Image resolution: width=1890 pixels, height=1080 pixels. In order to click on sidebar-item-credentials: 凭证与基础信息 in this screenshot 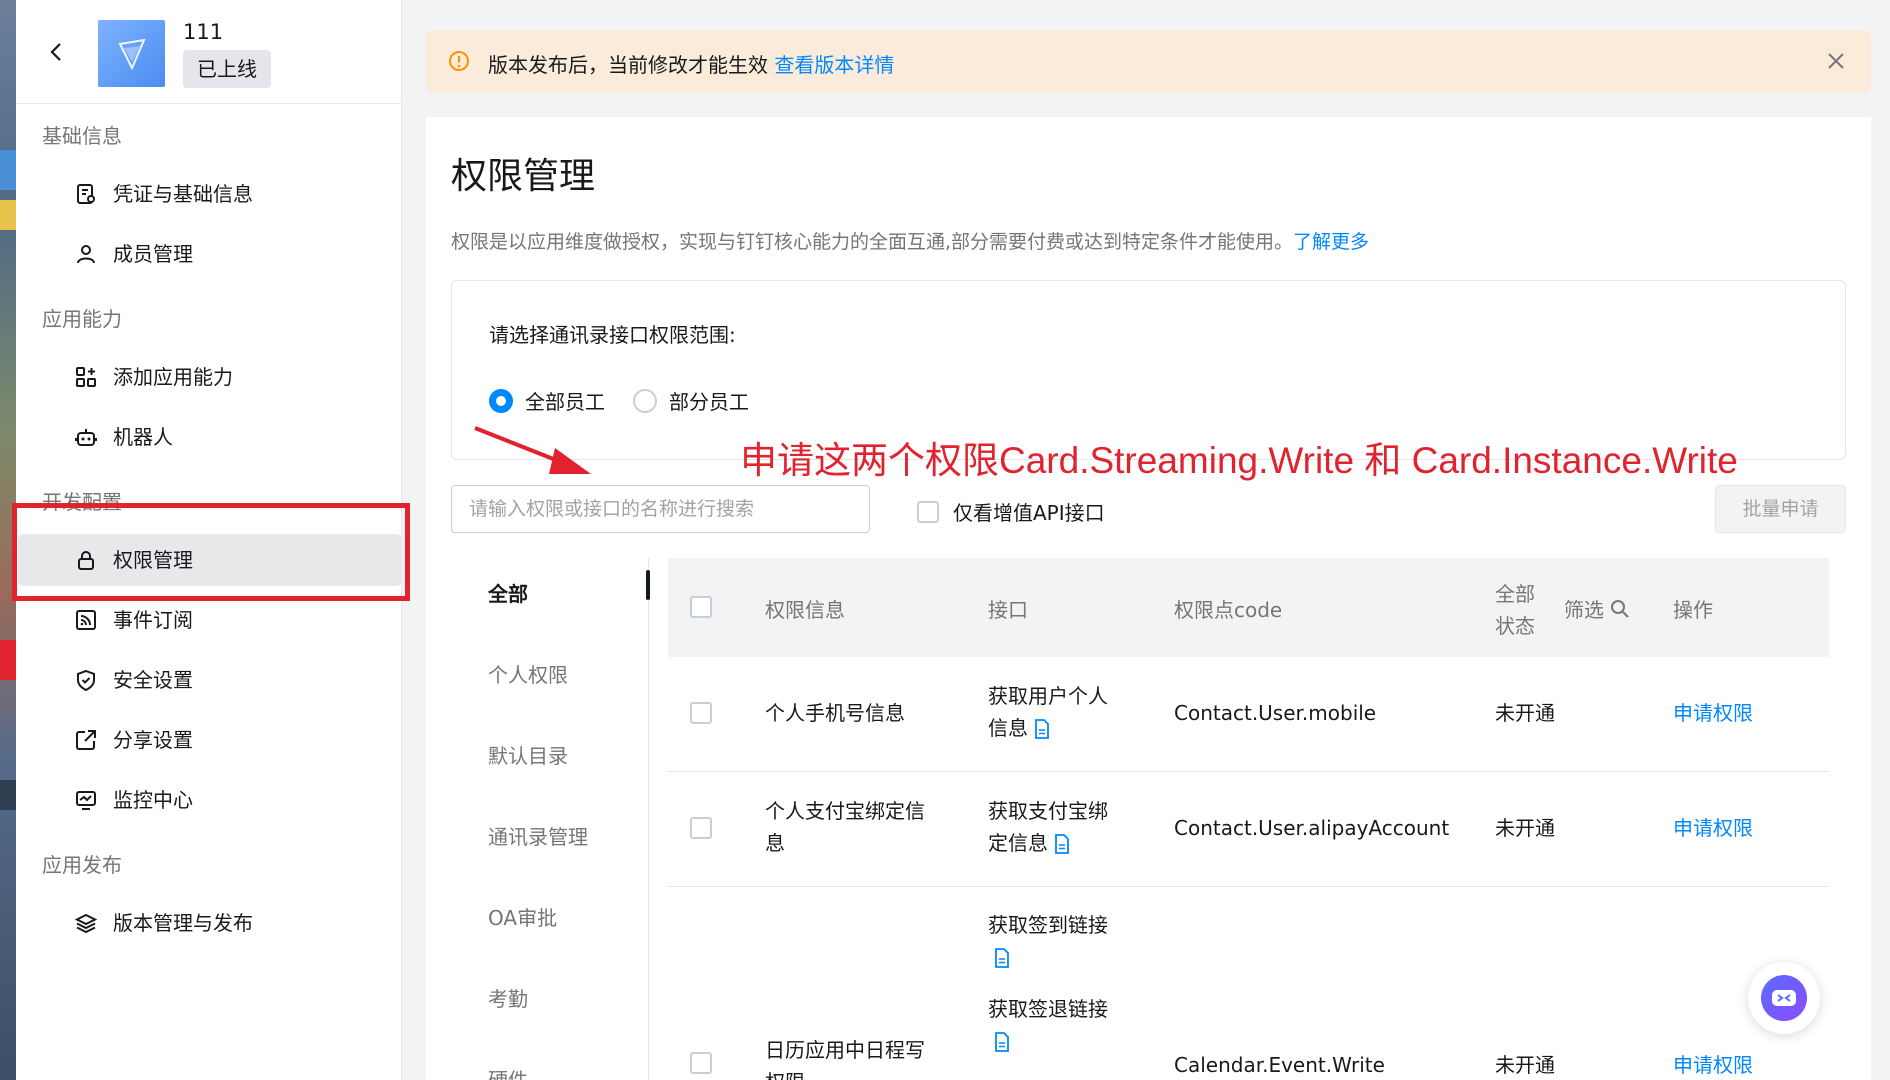, I will do `click(210, 194)`.